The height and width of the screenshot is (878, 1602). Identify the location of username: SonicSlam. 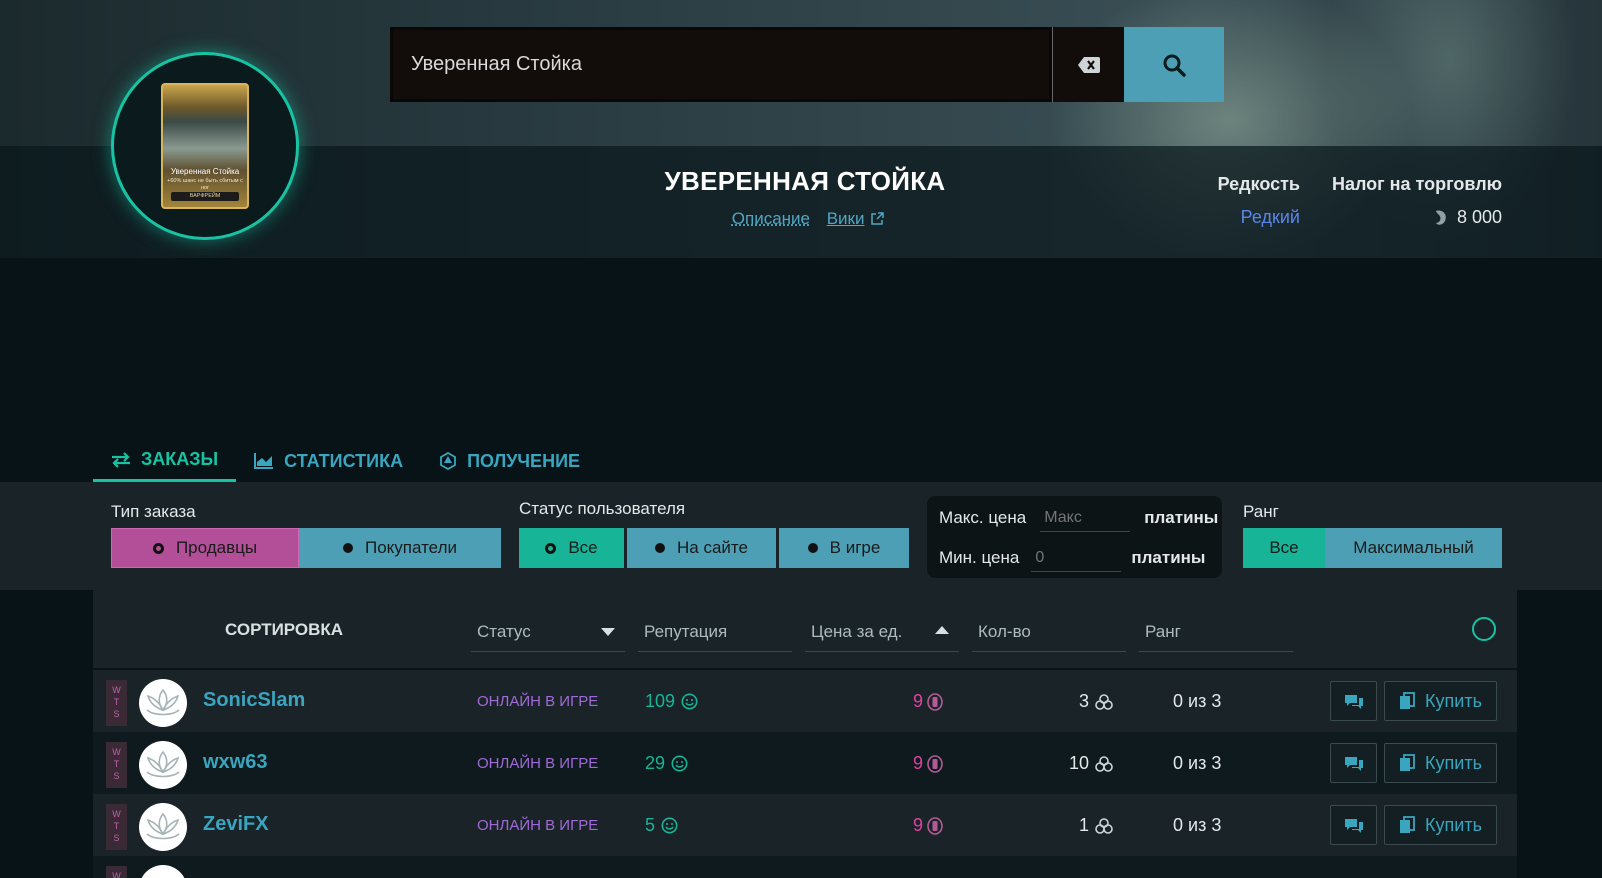
(254, 700).